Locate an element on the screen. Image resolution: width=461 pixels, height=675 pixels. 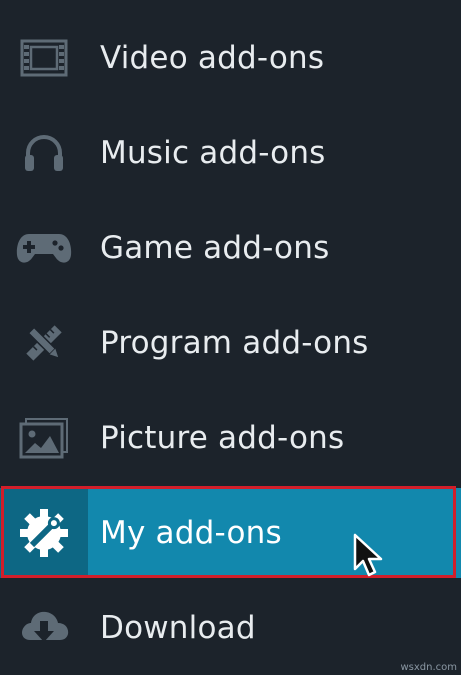
picture-icon is located at coordinates (44, 438).